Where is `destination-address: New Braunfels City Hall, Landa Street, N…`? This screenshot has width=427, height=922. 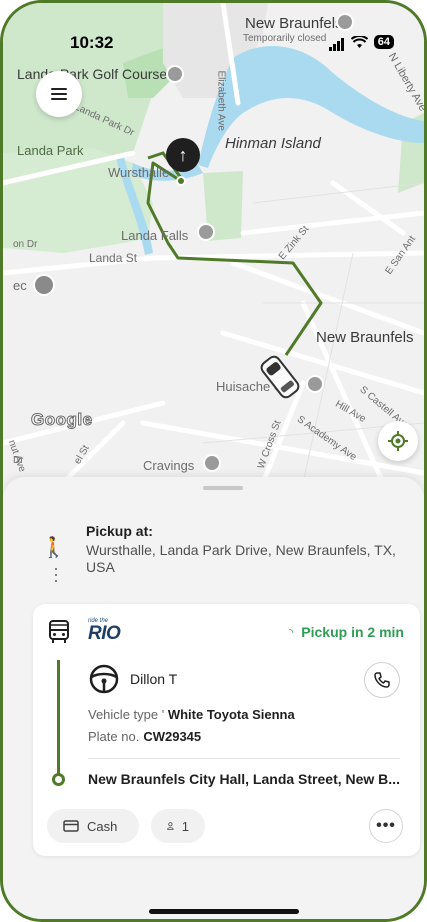
destination-address: New Braunfels City Hall, Landa Street, N… is located at coordinates (244, 779).